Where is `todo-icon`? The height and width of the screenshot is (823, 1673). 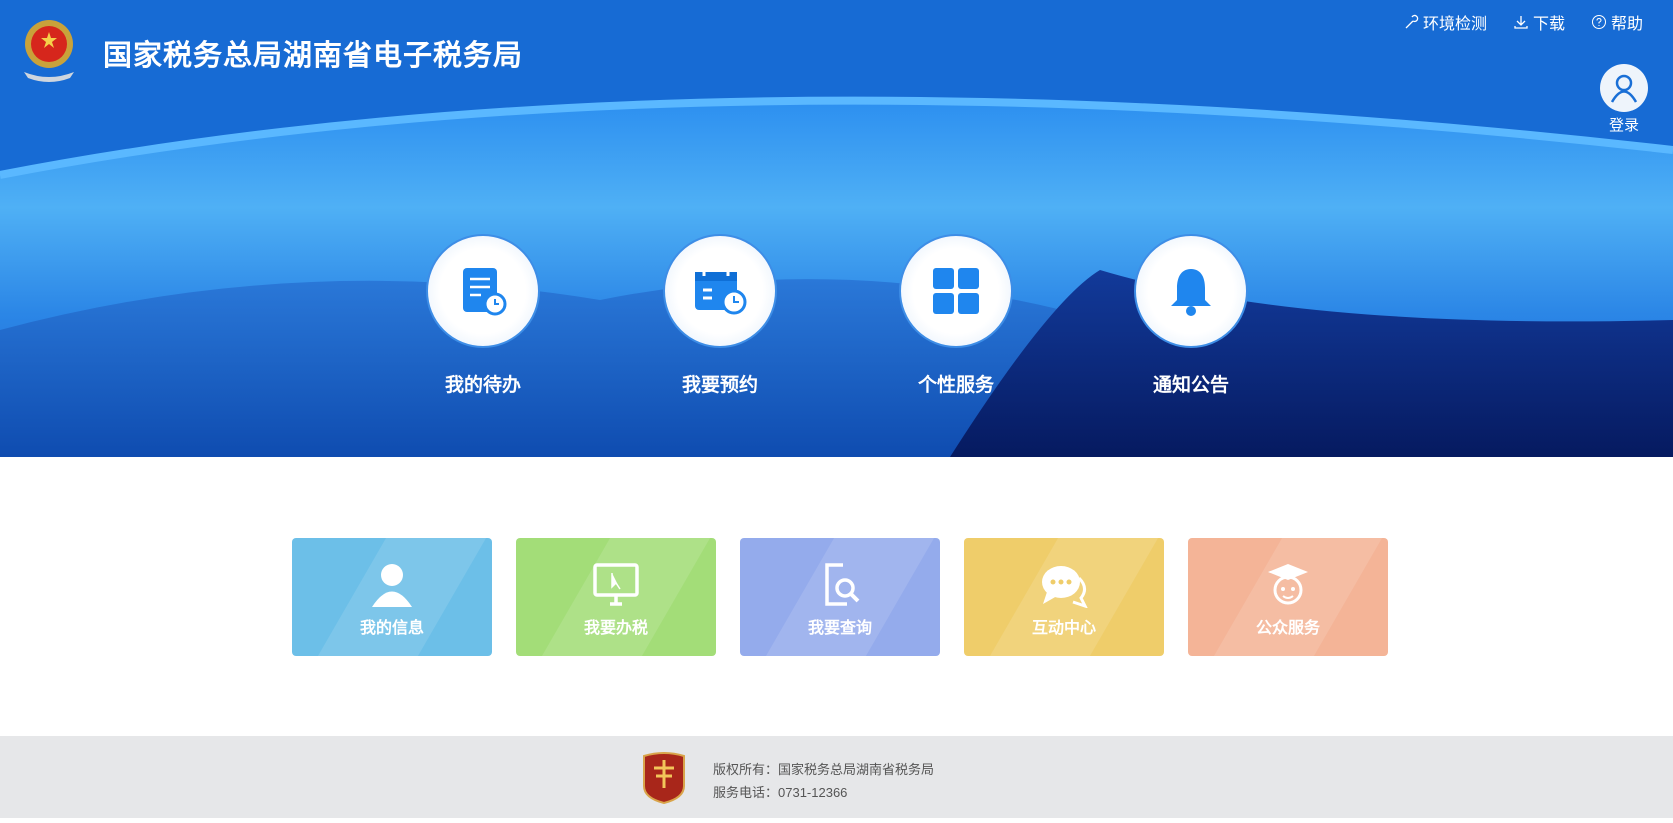 todo-icon is located at coordinates (485, 292).